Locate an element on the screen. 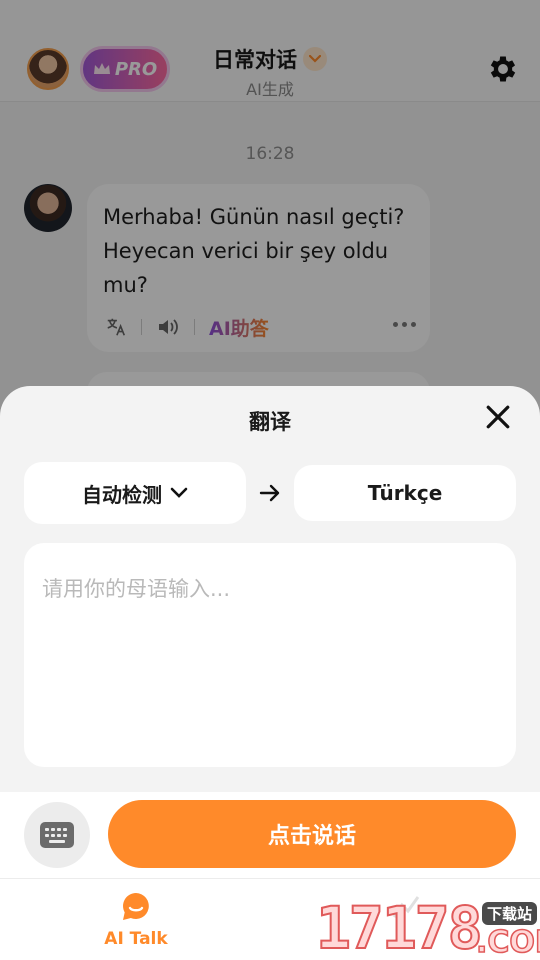 This screenshot has height=960, width=540. keyboard-button is located at coordinates (57, 835).